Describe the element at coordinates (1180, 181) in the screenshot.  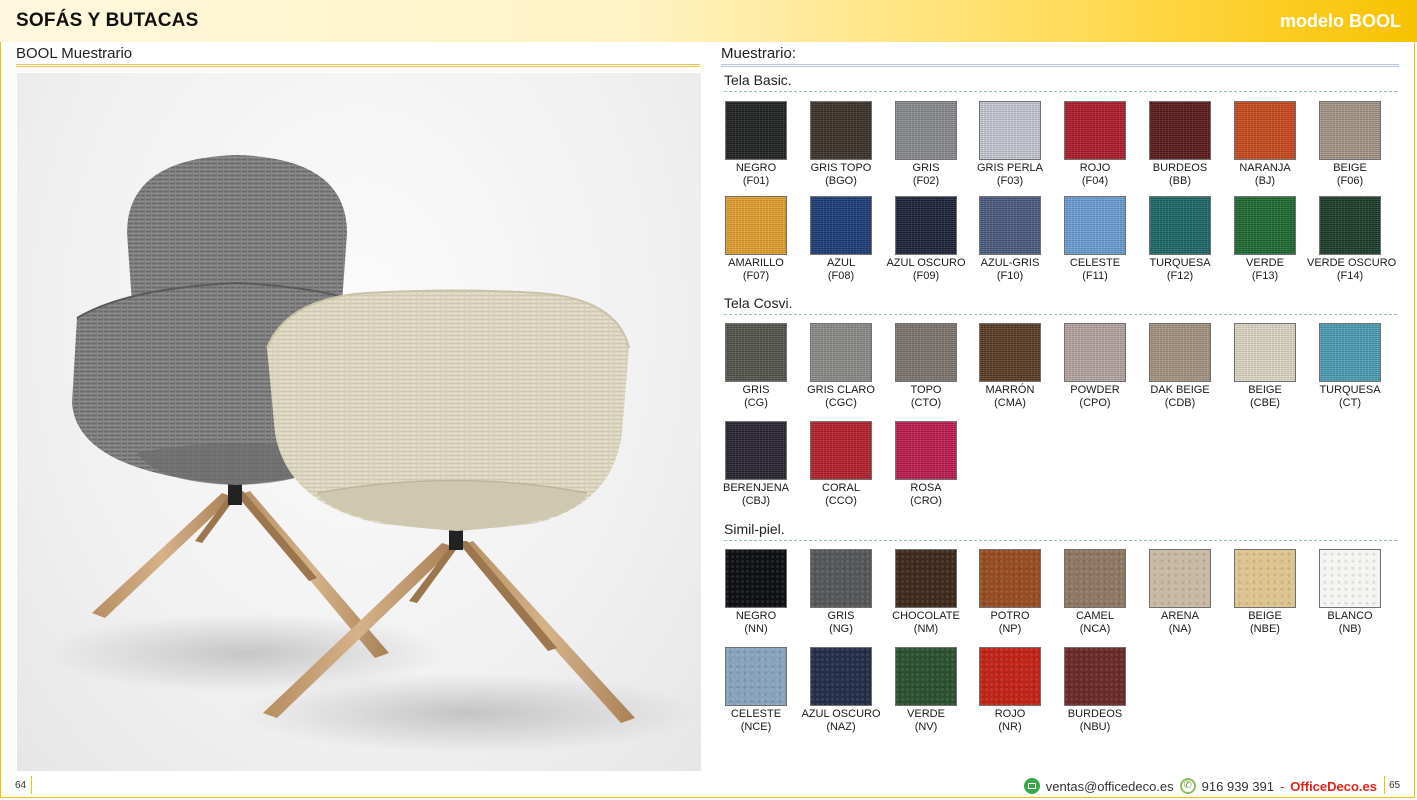
I see `swatch-code: (BB)` at that location.